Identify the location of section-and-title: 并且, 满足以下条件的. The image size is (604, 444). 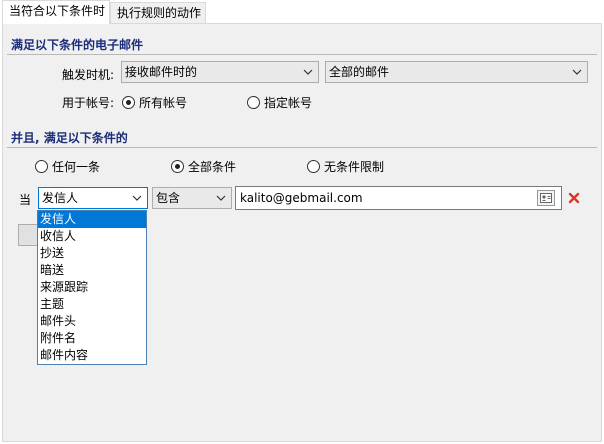
(69, 138).